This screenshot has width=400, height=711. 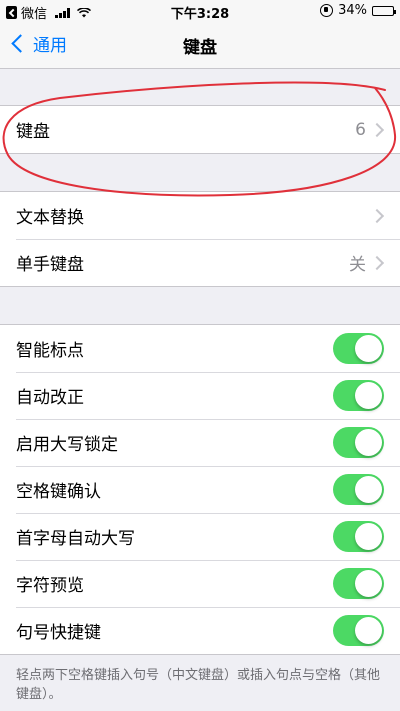 What do you see at coordinates (50, 586) in the screenshot?
I see `toggle-label: 字符预览` at bounding box center [50, 586].